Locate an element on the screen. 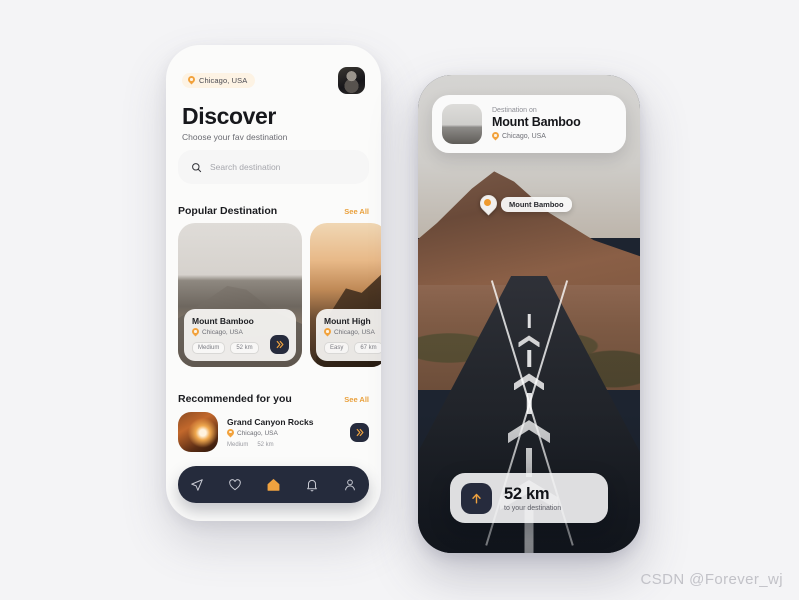 The height and width of the screenshot is (600, 799). destination-location: Chicago, USA is located at coordinates (536, 136).